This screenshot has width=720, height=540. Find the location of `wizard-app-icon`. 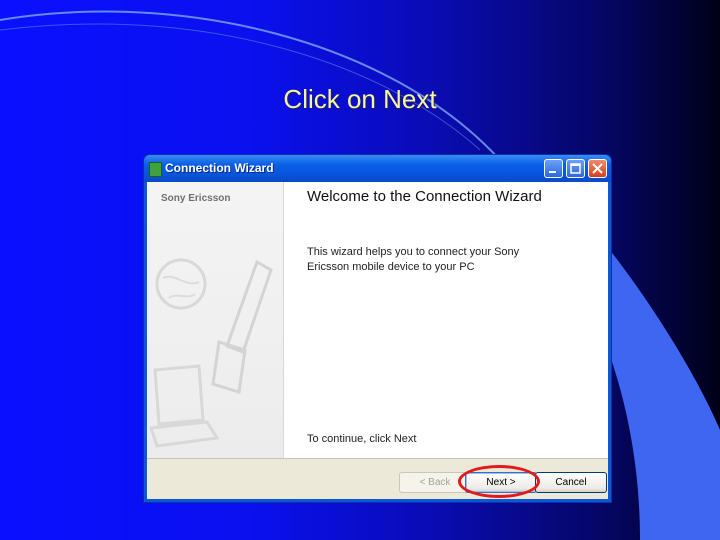

wizard-app-icon is located at coordinates (155, 169).